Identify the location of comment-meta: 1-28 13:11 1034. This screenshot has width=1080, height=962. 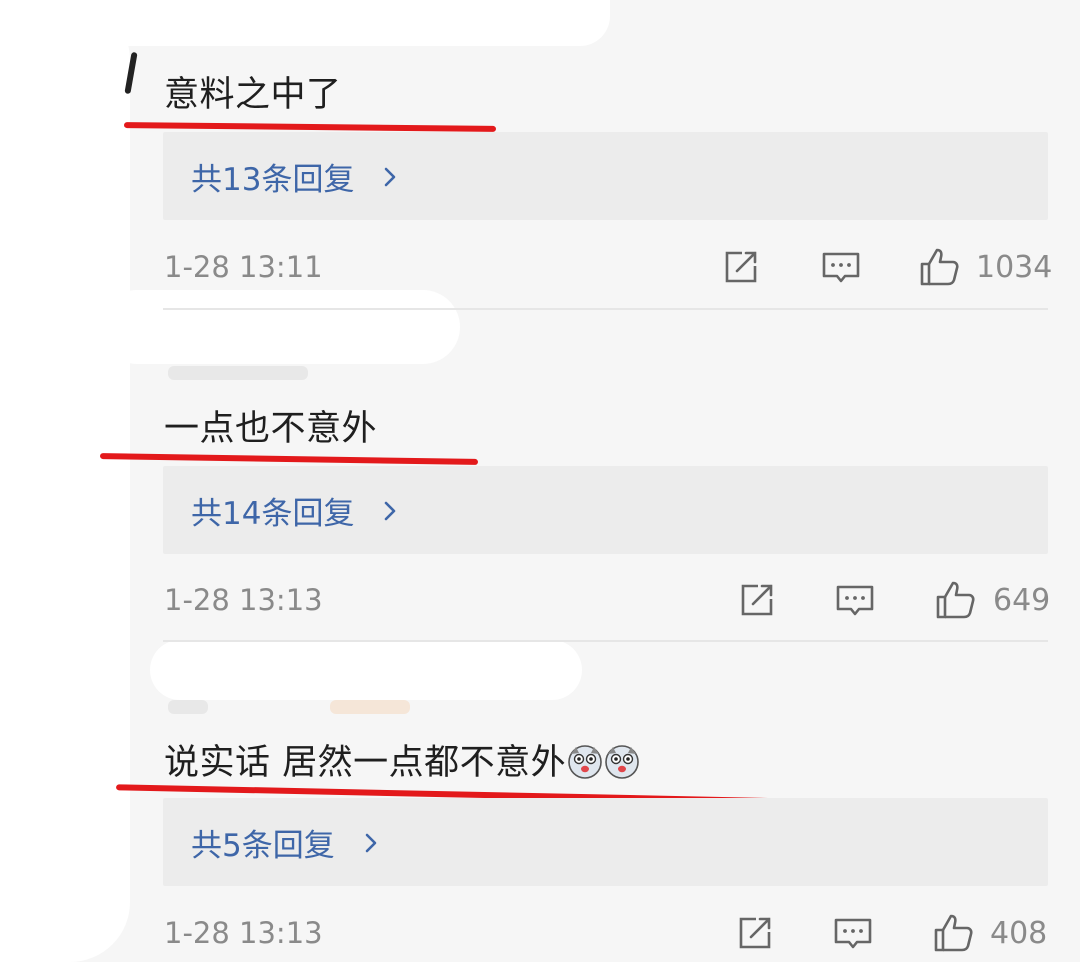
(540, 267).